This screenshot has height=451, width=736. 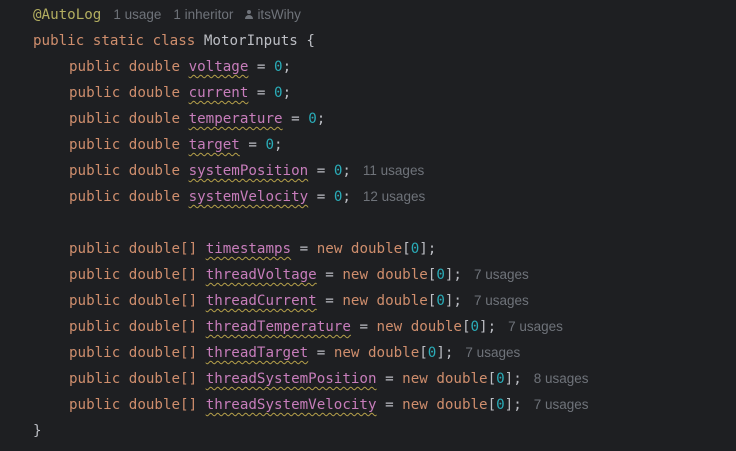 What do you see at coordinates (261, 275) in the screenshot?
I see `field-name: threadVoltage` at bounding box center [261, 275].